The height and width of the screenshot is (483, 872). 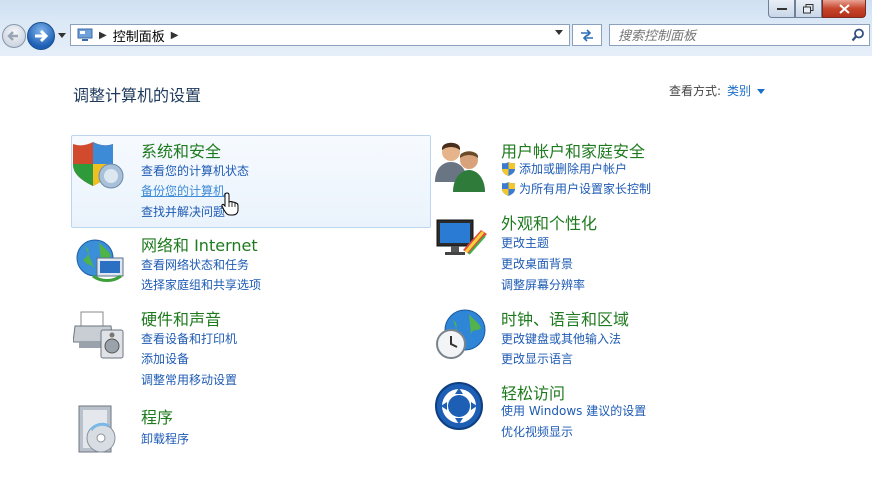 I want to click on link-add-device: 添加设备, so click(x=165, y=358).